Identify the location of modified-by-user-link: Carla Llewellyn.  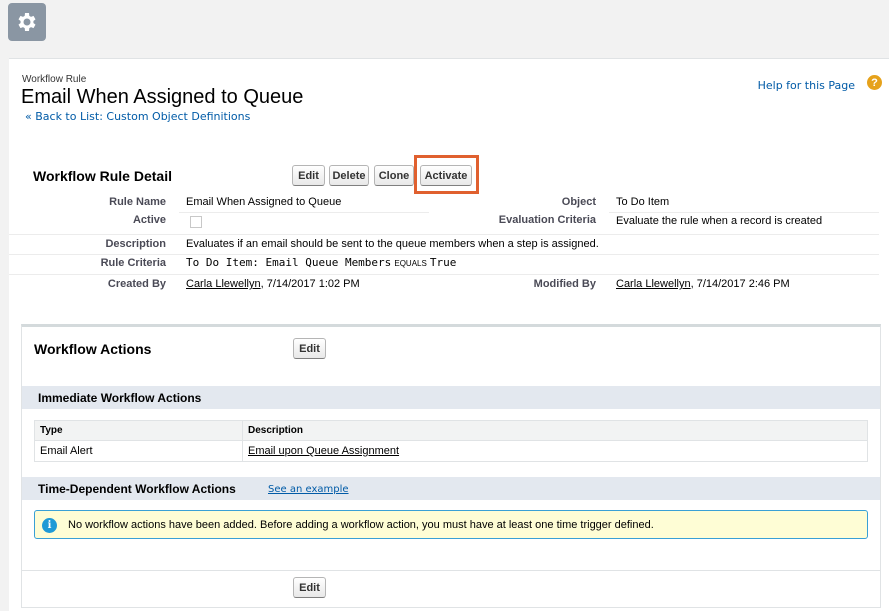
(653, 284).